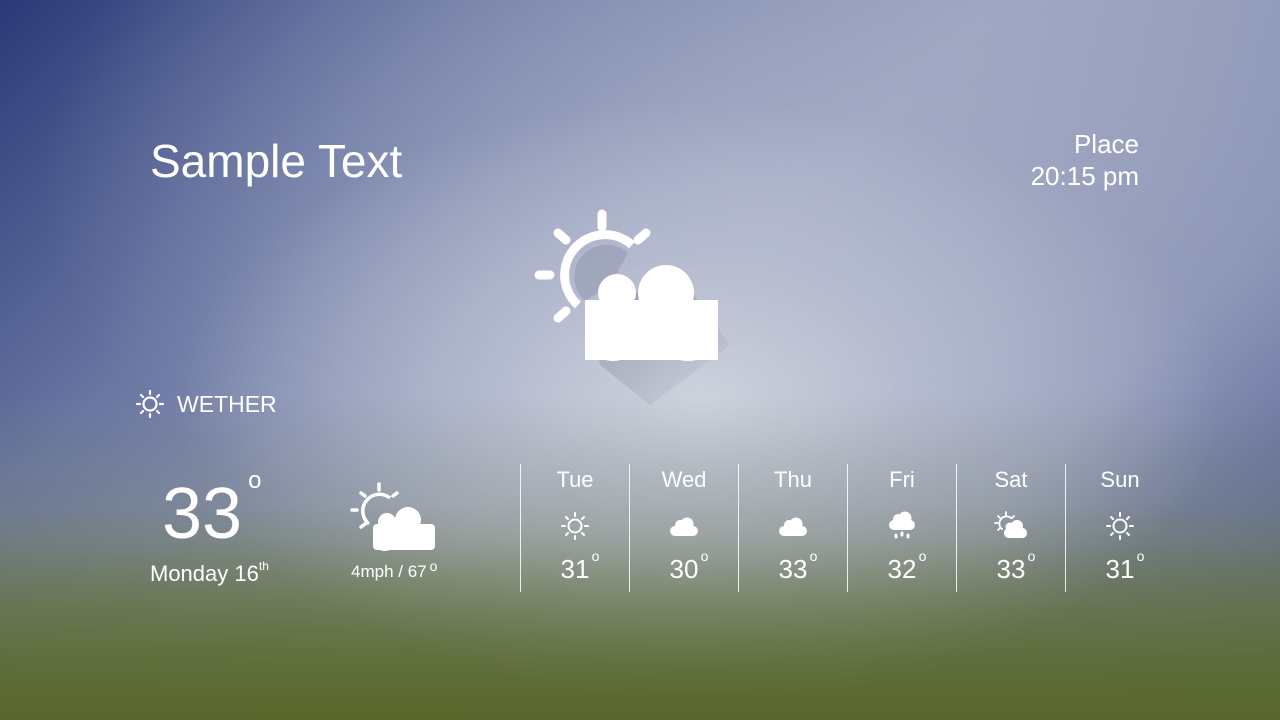 The image size is (1280, 720). I want to click on place-label: Place, so click(1106, 144).